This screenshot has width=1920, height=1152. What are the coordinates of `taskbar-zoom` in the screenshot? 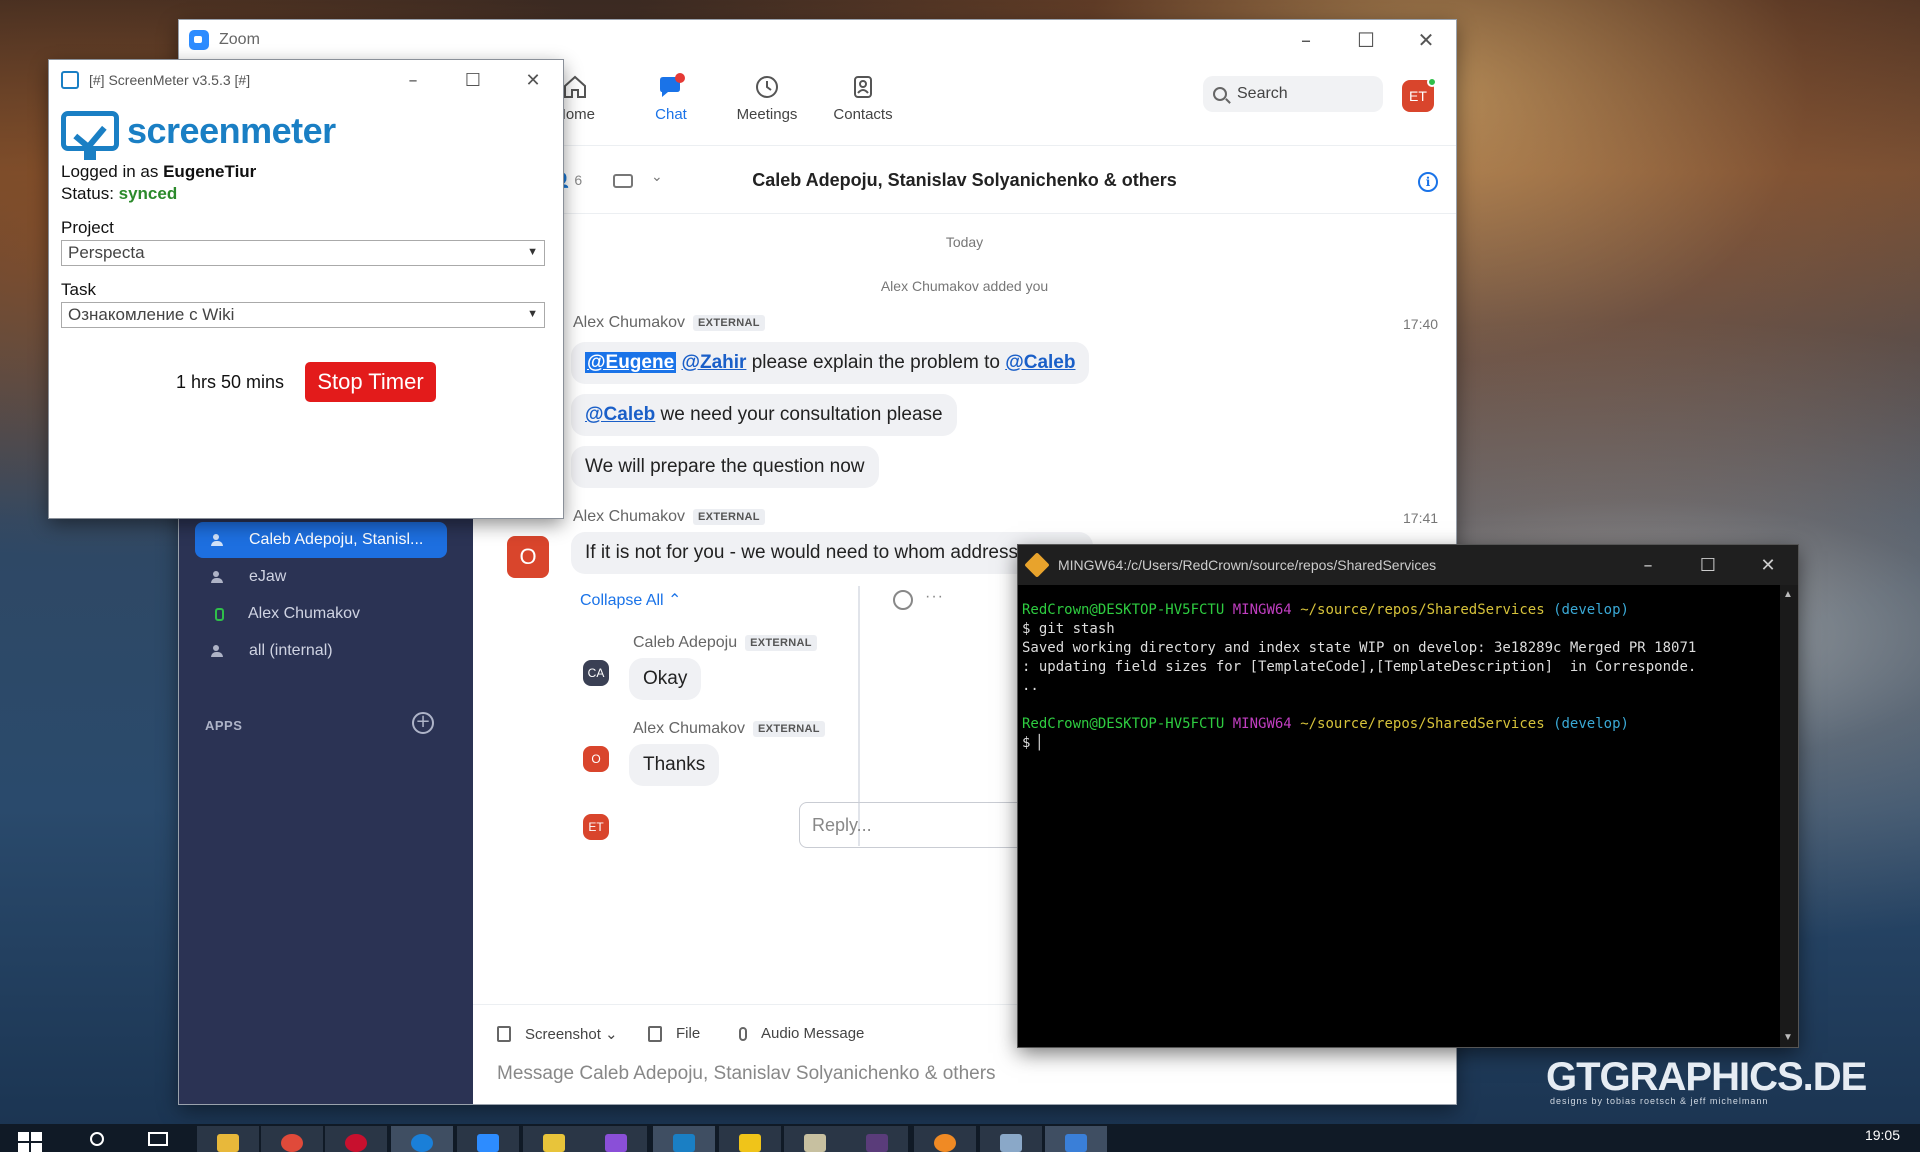 It's located at (488, 1139).